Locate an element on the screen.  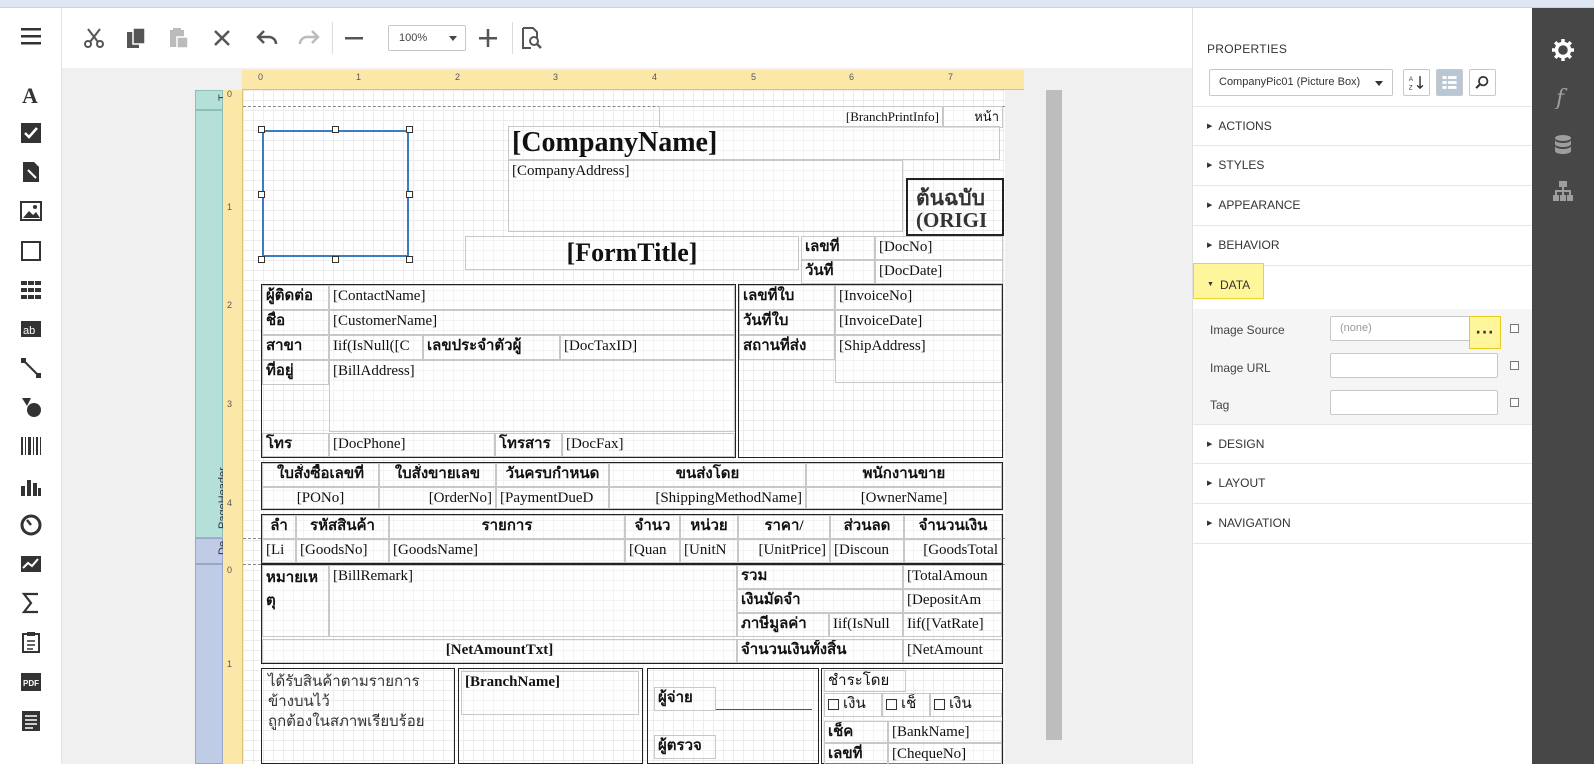
payment-due-field: [PaymentDueD is located at coordinates (552, 498).